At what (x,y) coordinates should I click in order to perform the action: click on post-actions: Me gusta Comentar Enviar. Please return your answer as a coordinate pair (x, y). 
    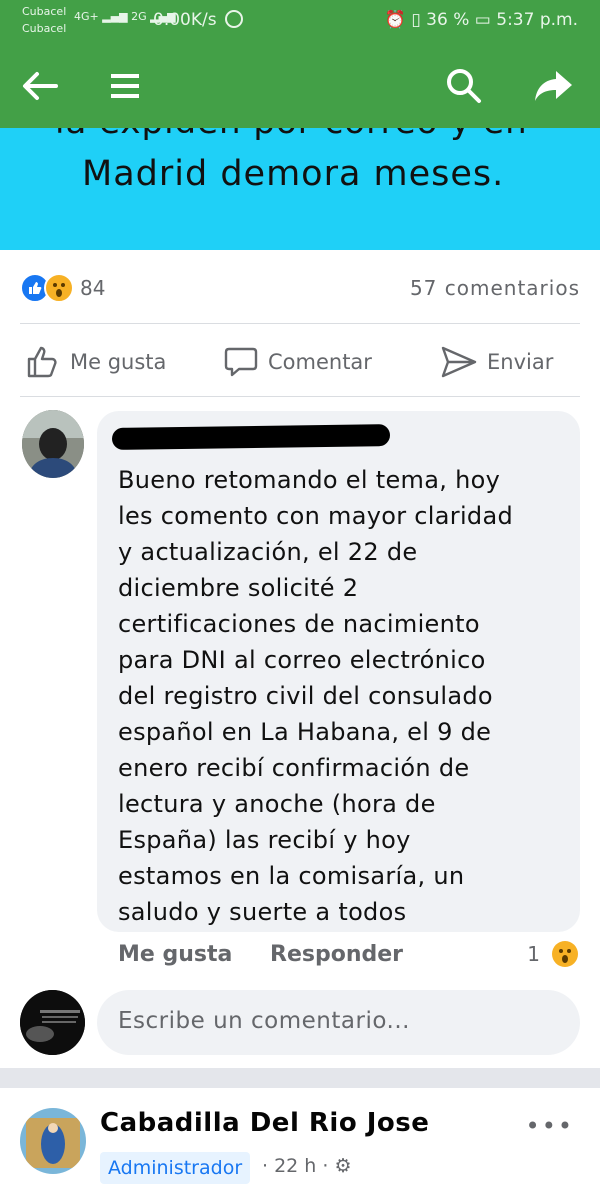
    Looking at the image, I should click on (300, 362).